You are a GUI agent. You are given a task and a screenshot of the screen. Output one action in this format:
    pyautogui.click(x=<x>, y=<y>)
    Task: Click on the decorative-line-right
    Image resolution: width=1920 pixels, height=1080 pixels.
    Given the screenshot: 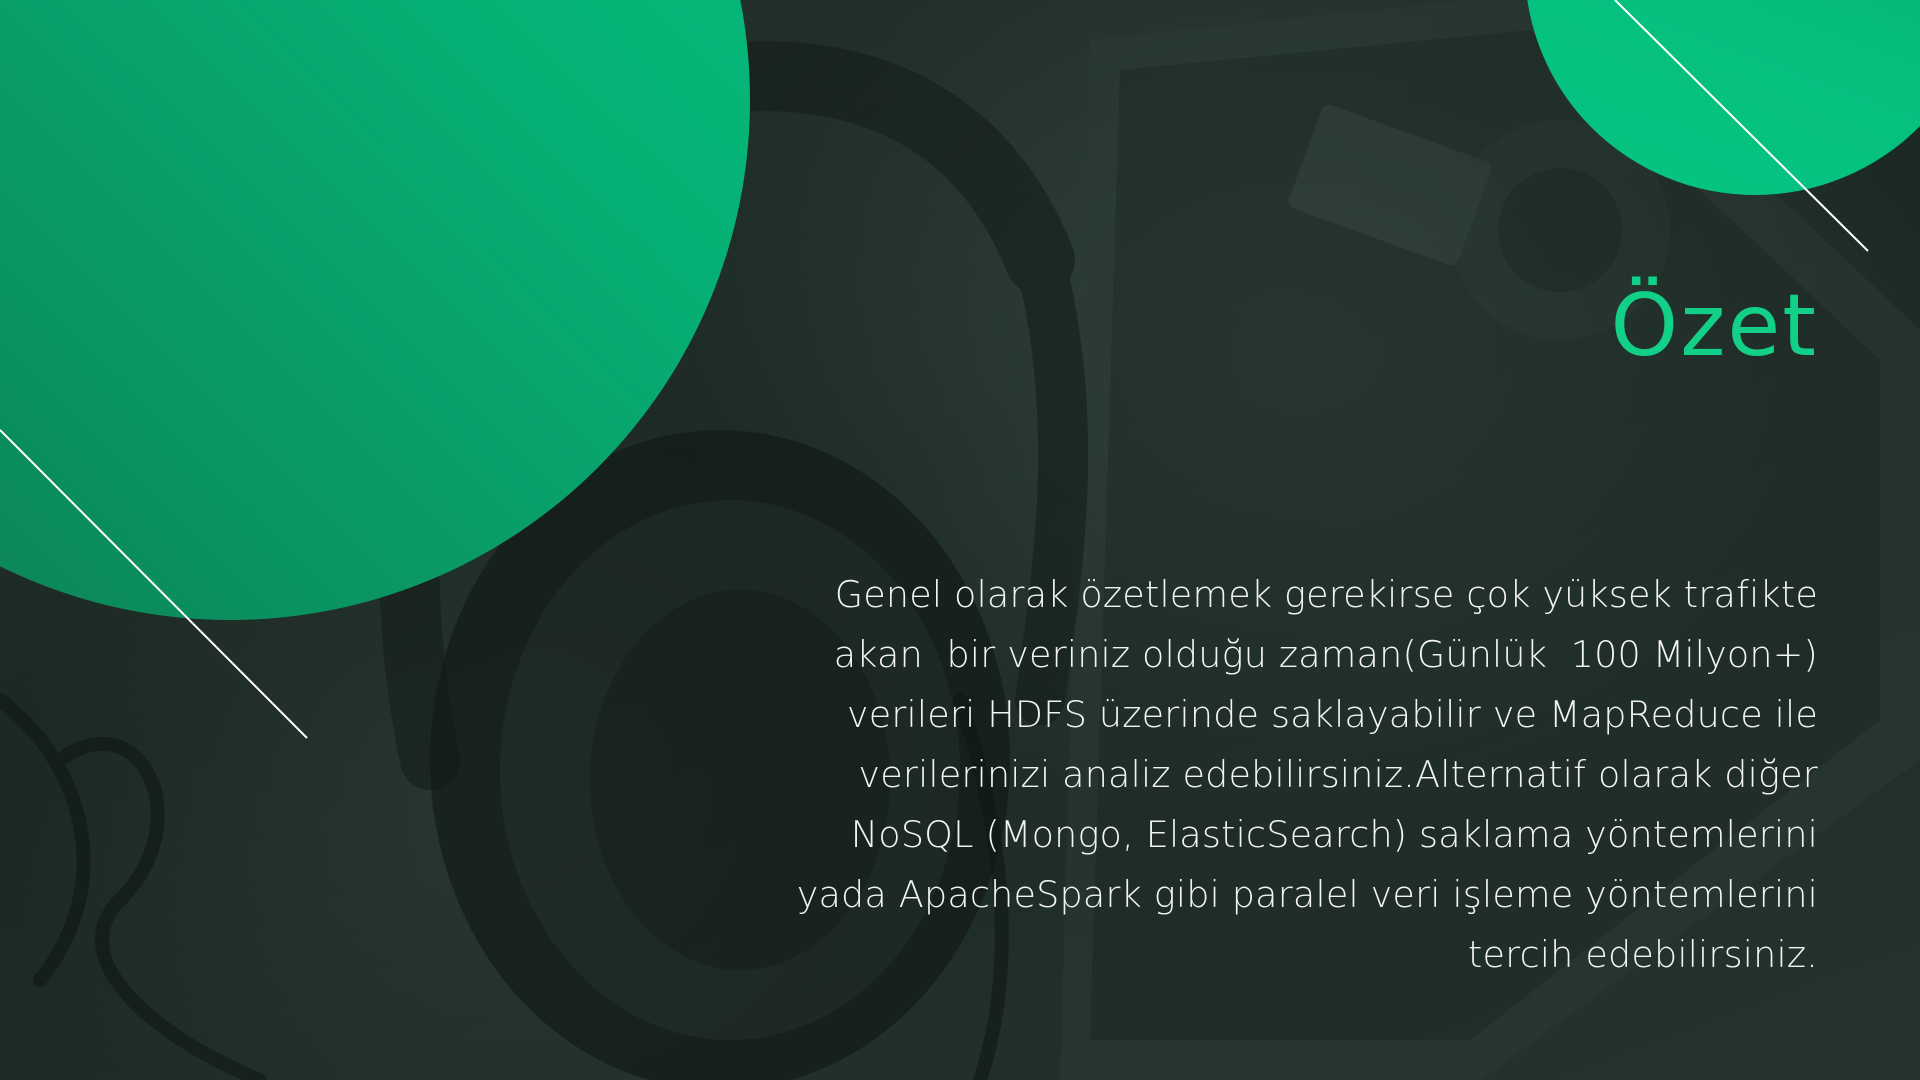 What is the action you would take?
    pyautogui.click(x=1741, y=126)
    